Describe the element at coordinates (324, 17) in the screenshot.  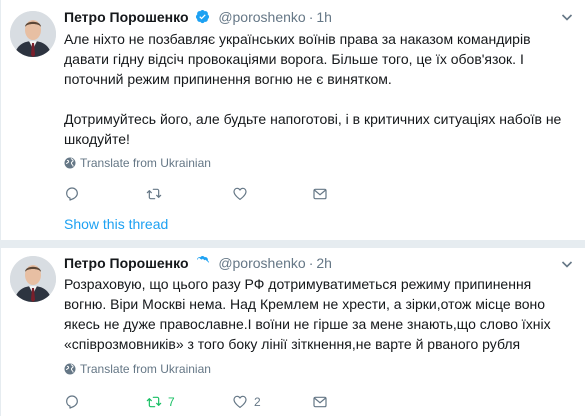
I see `timestamp: 1h` at that location.